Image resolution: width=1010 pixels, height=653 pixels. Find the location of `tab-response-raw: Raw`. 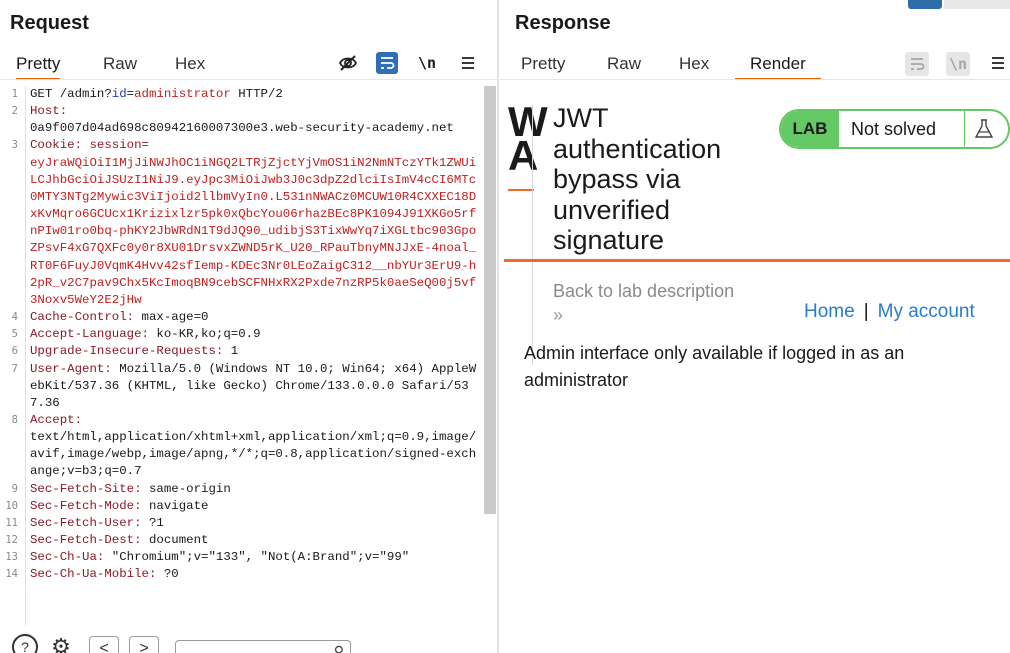

tab-response-raw: Raw is located at coordinates (624, 66).